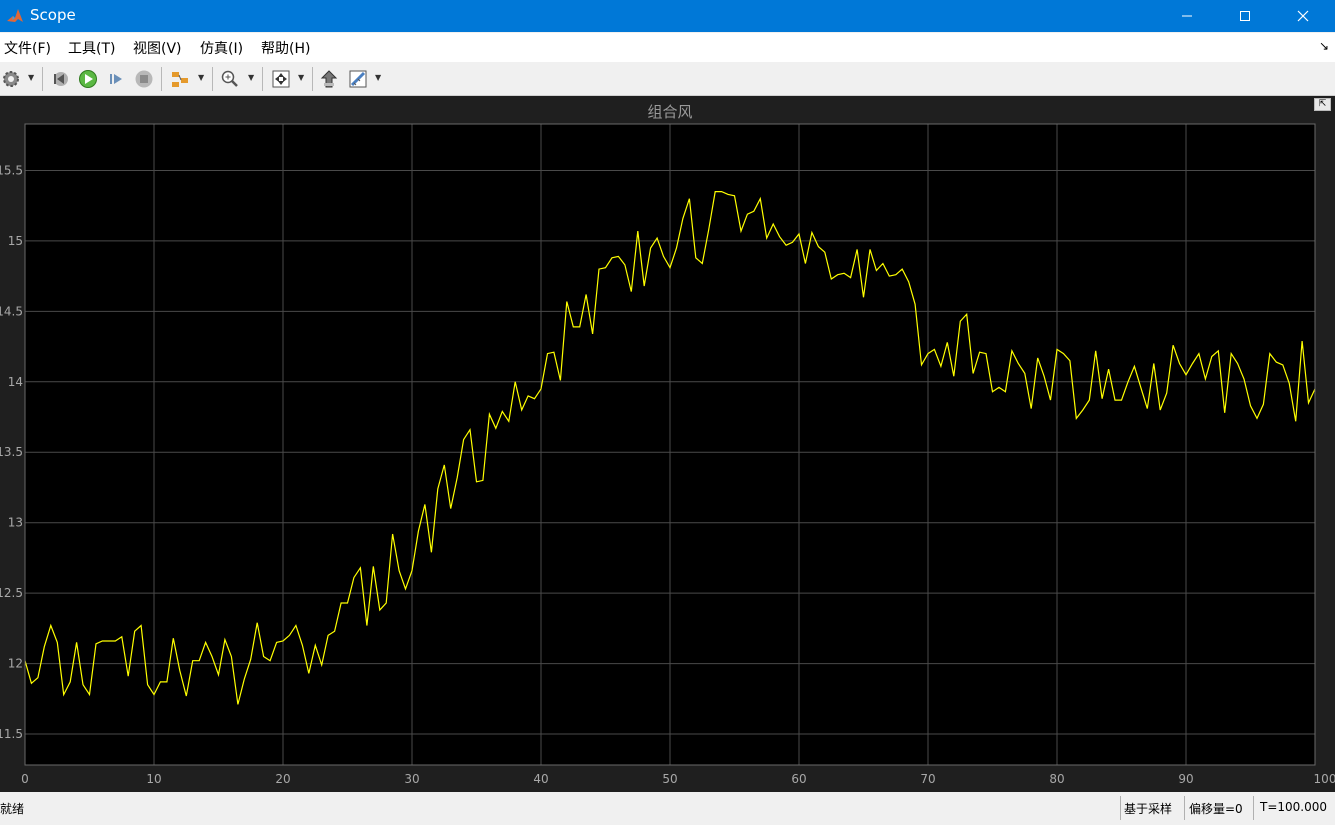  I want to click on window-title: Scope, so click(53, 15).